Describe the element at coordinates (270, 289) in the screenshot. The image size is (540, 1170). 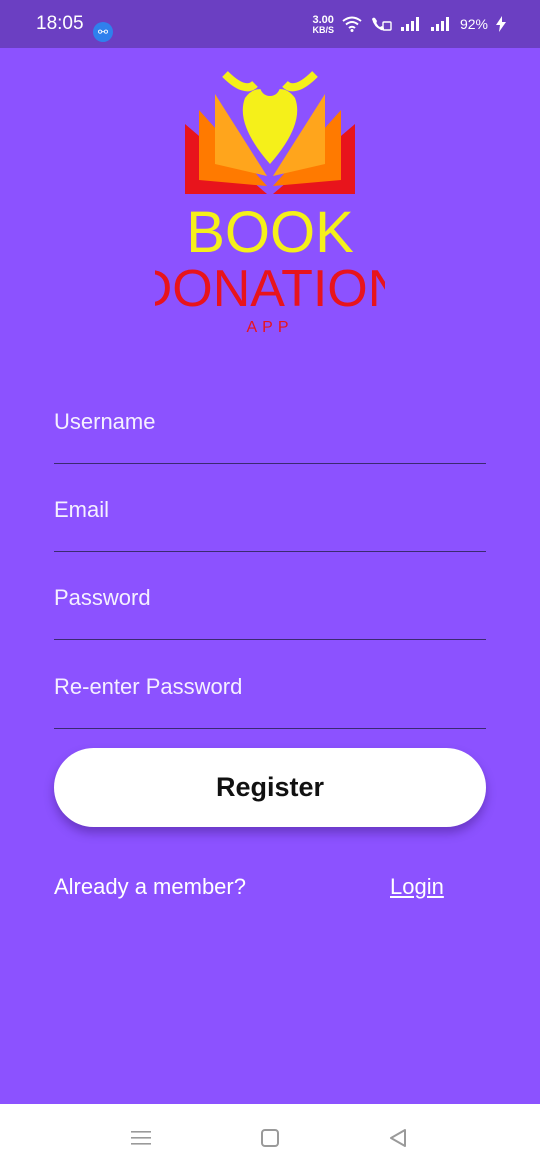
I see `logo-line2: DONATION` at that location.